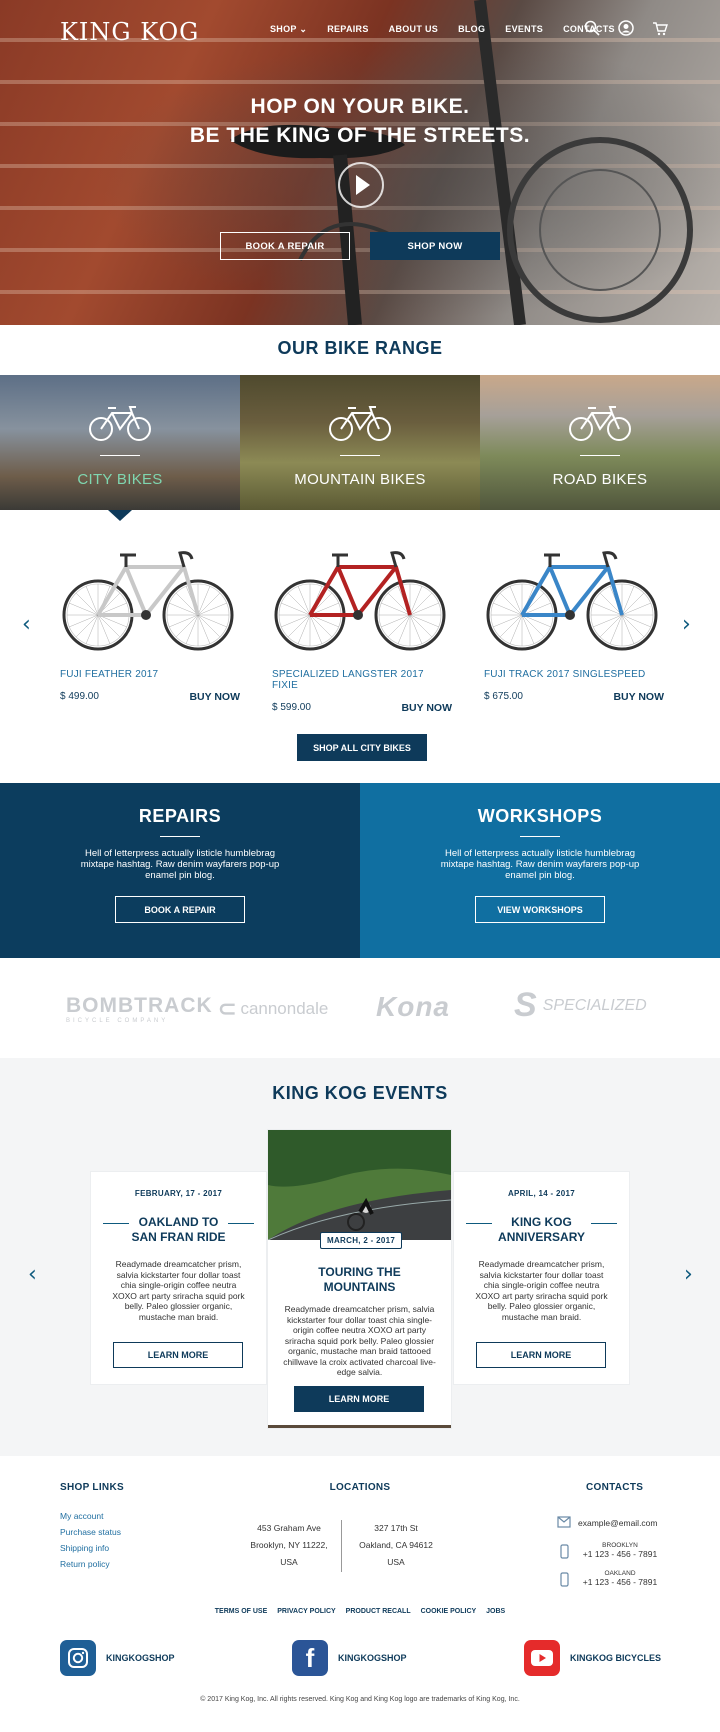 The height and width of the screenshot is (1732, 720). Describe the element at coordinates (178, 1229) in the screenshot. I see `event-title: OAKLAND TO SAN FRAN RIDE` at that location.